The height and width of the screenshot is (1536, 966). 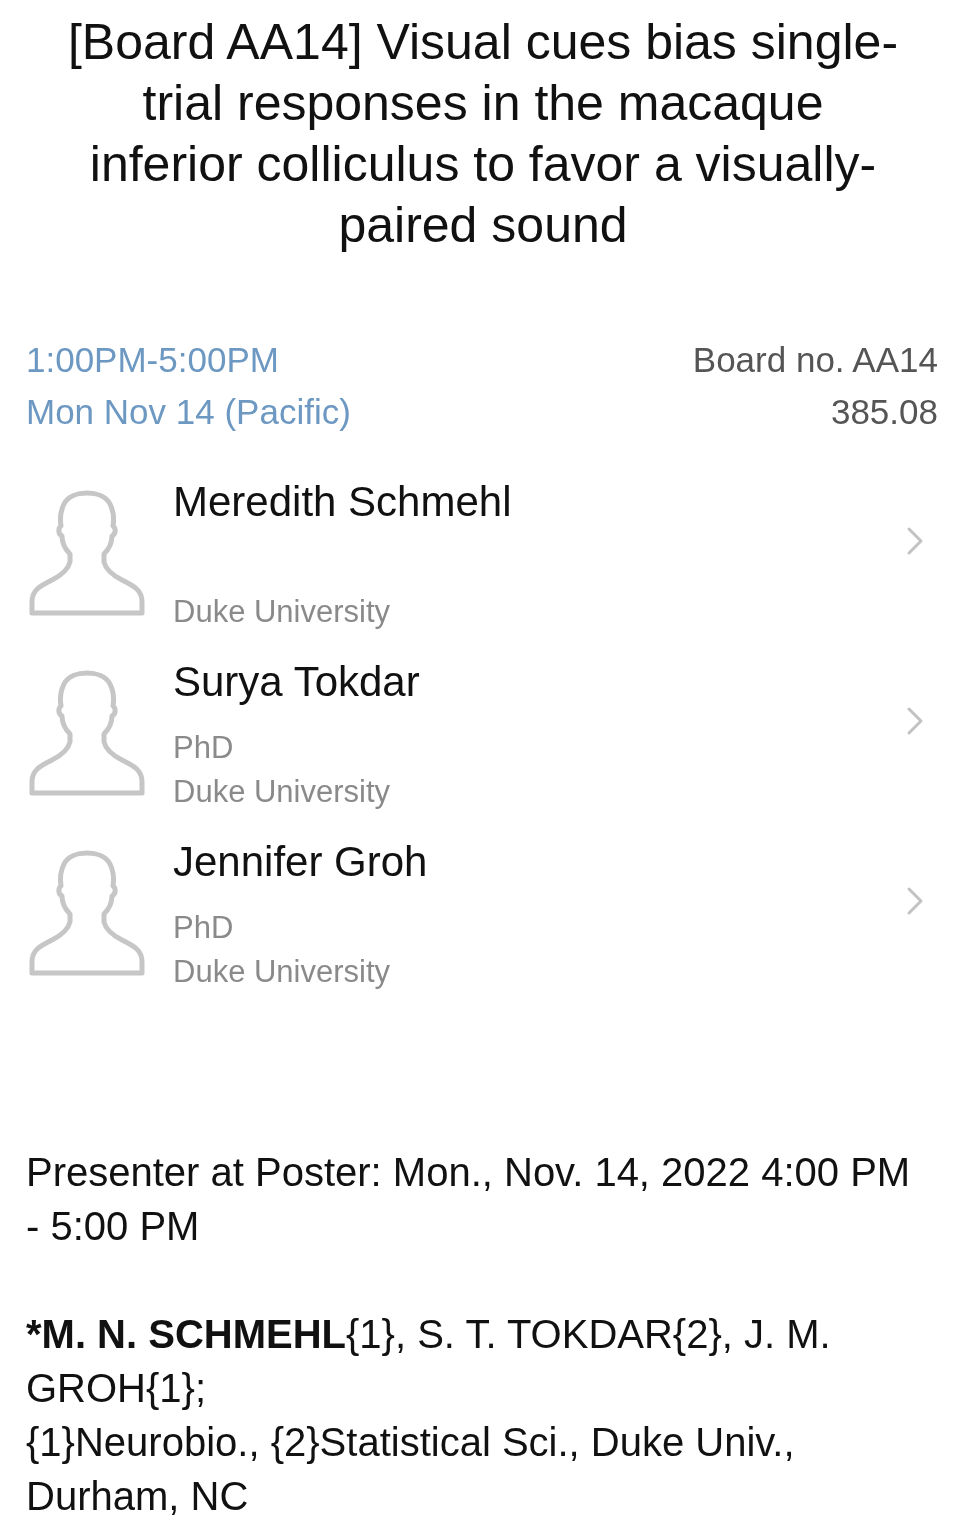 I want to click on board-number: Board no. AA14, so click(x=815, y=360).